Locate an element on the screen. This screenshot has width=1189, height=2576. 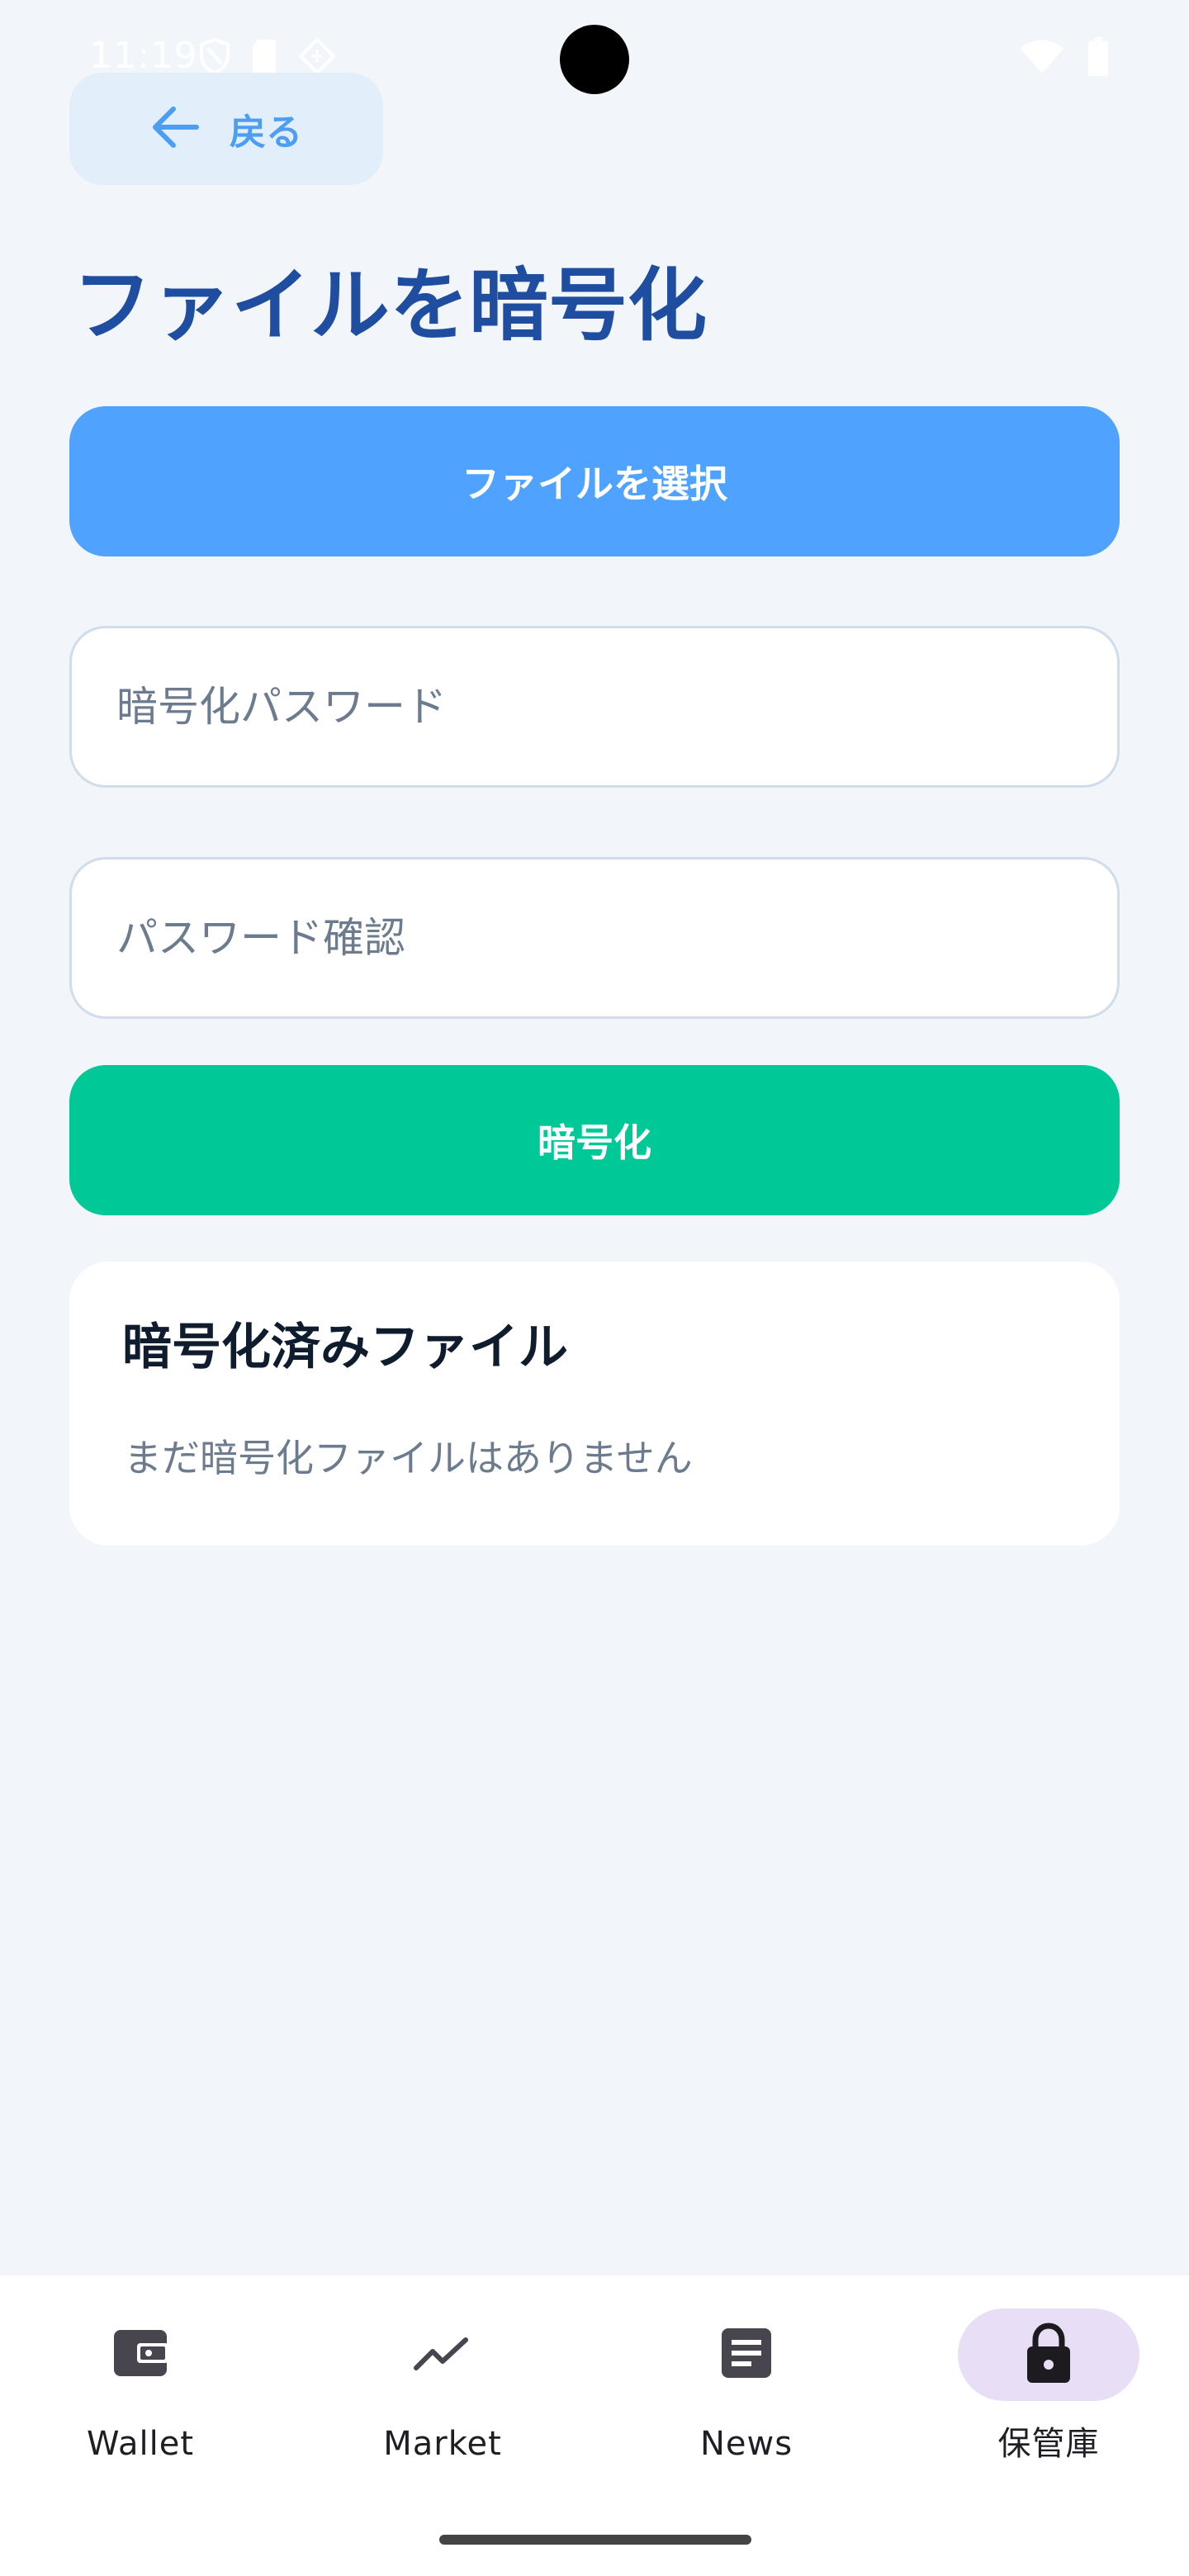
camera-cutout is located at coordinates (594, 59).